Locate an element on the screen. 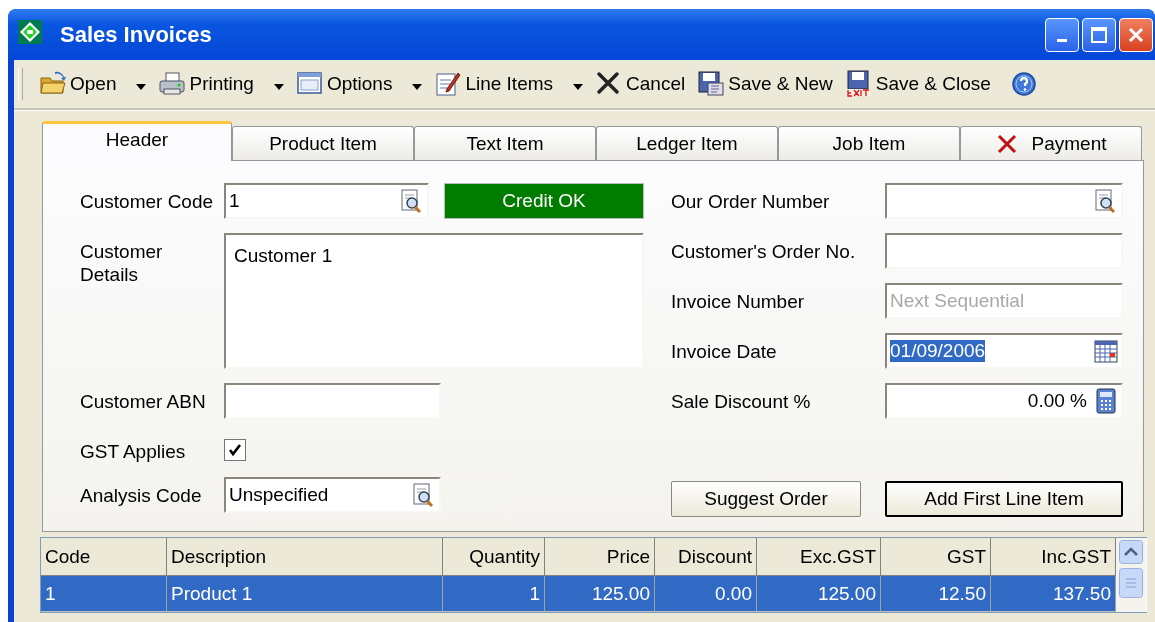  column-header: GST is located at coordinates (936, 557).